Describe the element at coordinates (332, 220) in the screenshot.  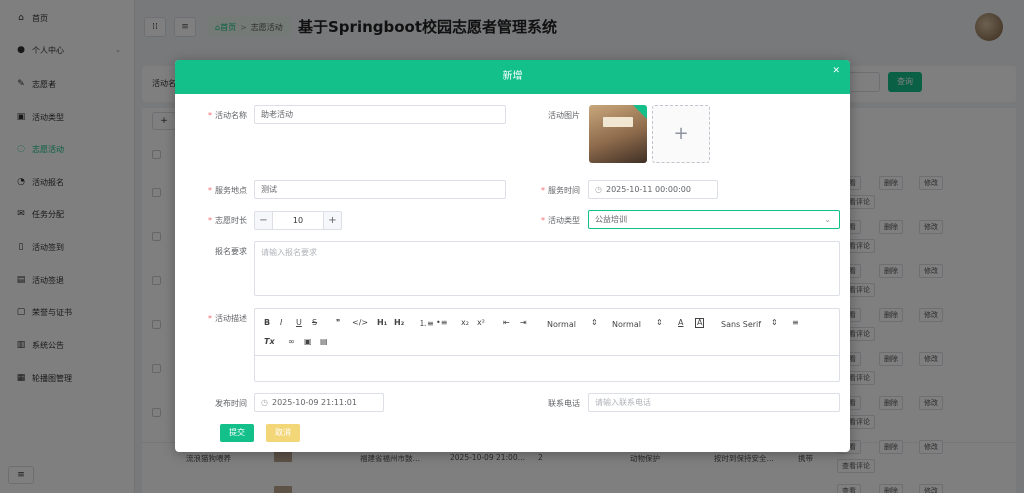
I see `increment-button: +` at that location.